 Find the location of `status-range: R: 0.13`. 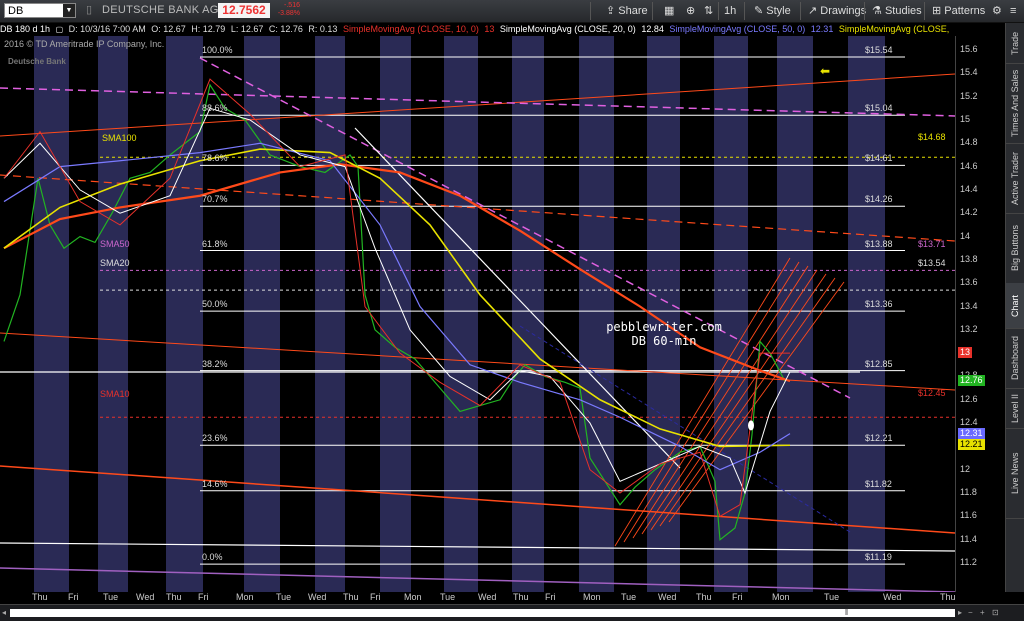

status-range: R: 0.13 is located at coordinates (323, 29).